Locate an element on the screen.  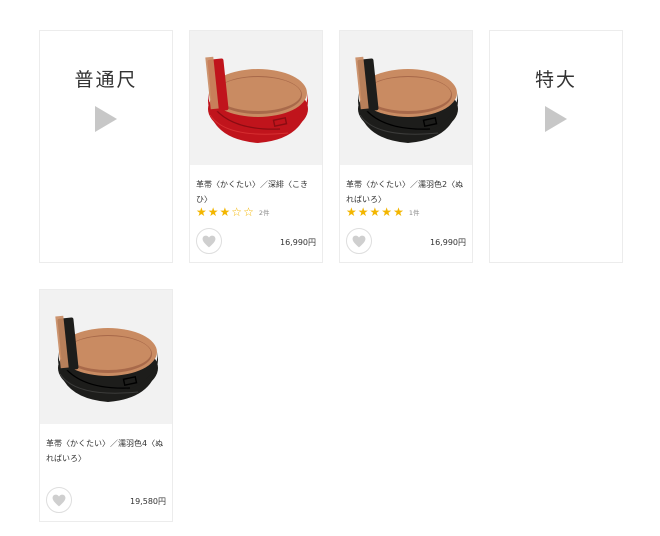
product-card: 革帯〈かくたい〉／濡羽色2〈ぬればいろ〉 ★ ★ ★ ★ ★ 1件 16,990円 is located at coordinates (406, 146).